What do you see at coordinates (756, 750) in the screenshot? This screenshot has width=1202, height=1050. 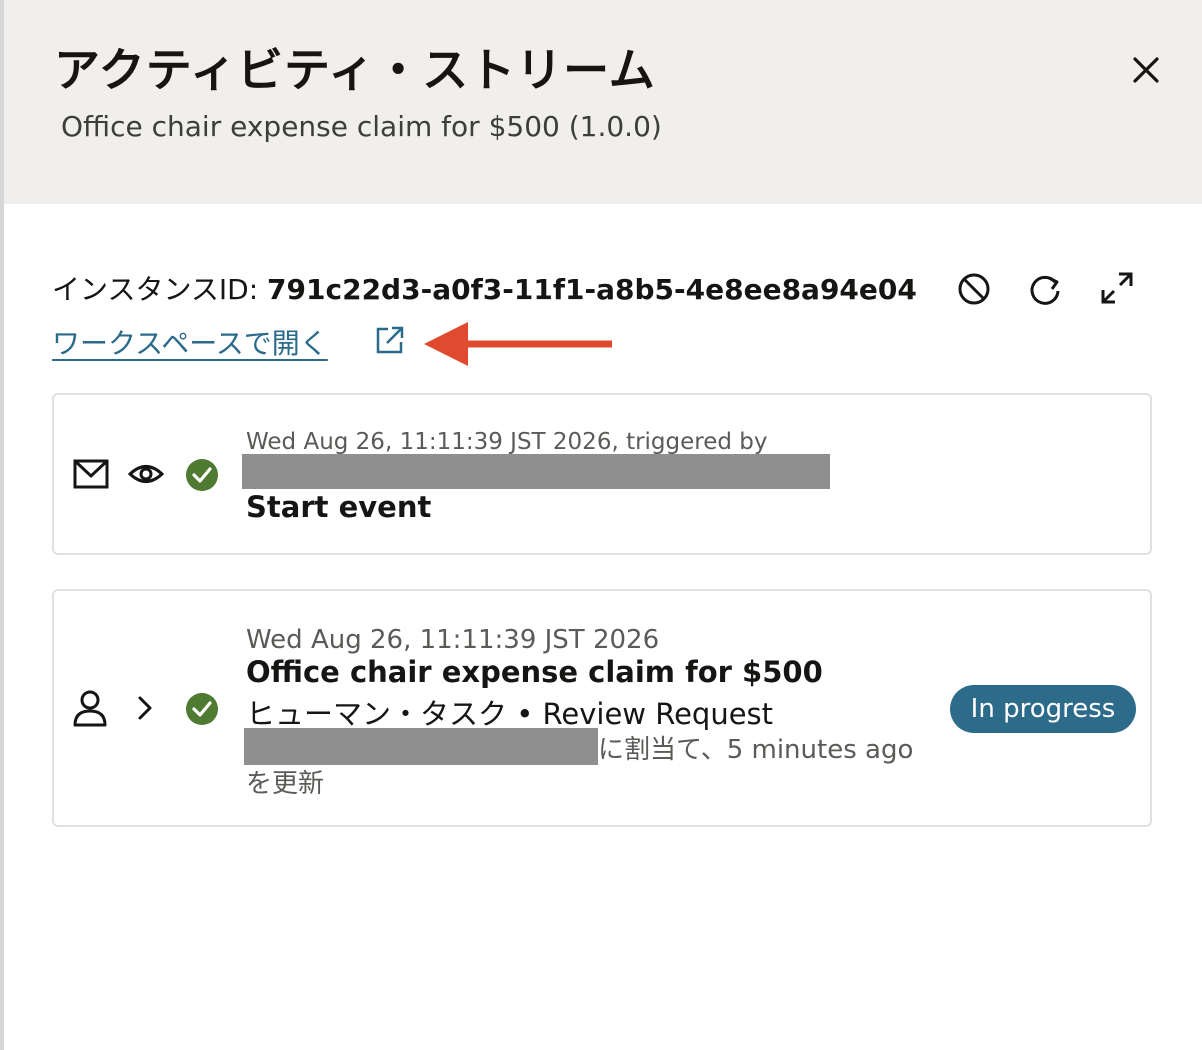 I see `event-assigned-text: に割当て、5 minutes ago` at bounding box center [756, 750].